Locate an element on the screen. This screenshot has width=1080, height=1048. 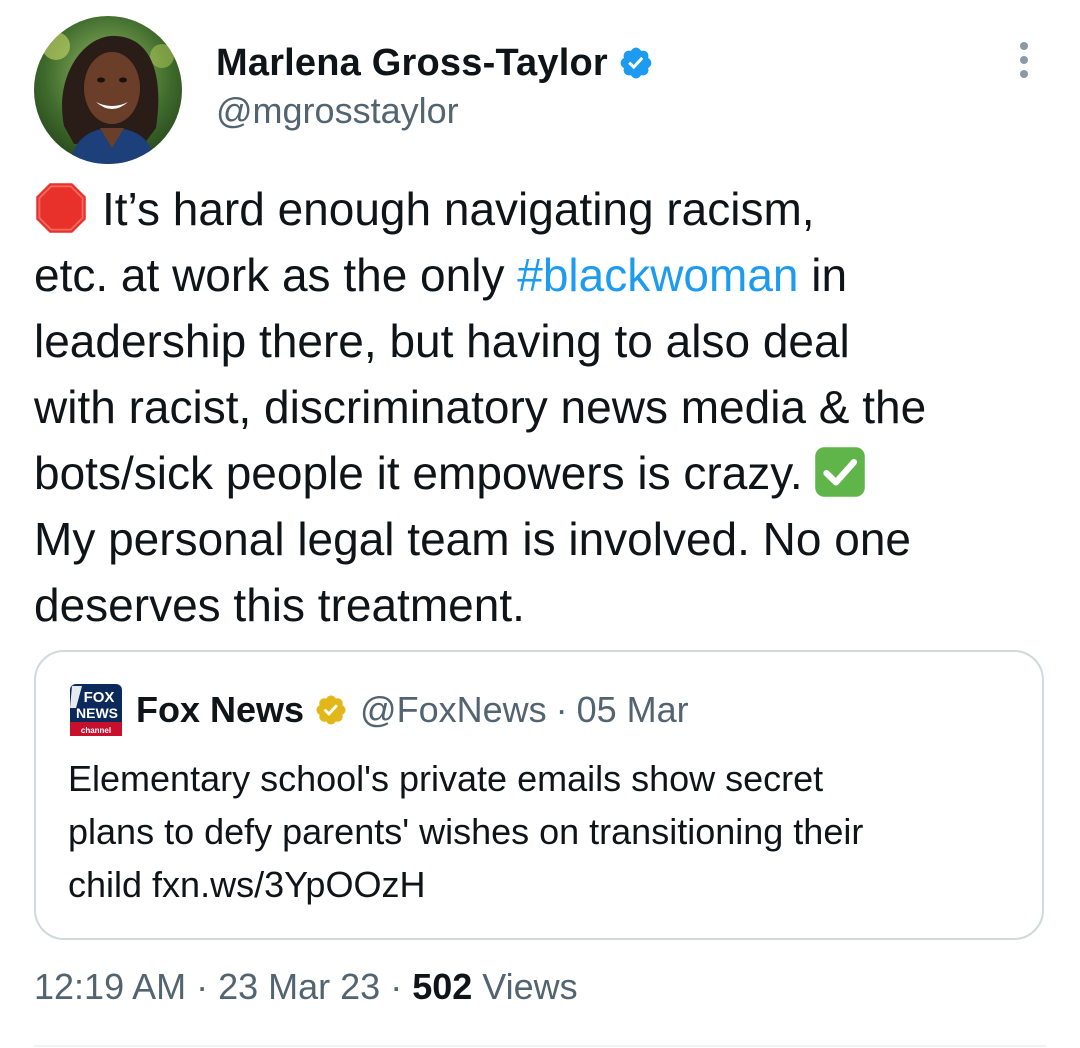
tweet-line: bots/sick people it empowers is crazy. is located at coordinates (544, 473).